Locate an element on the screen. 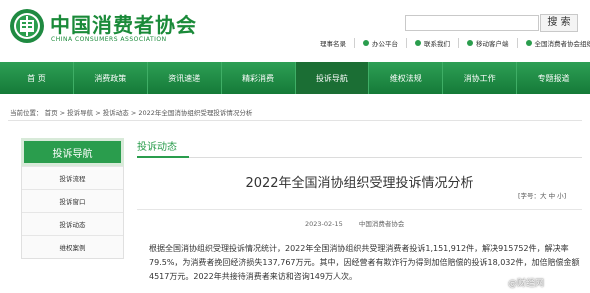 The height and width of the screenshot is (293, 590). toplink-label: 理事名录 is located at coordinates (333, 44).